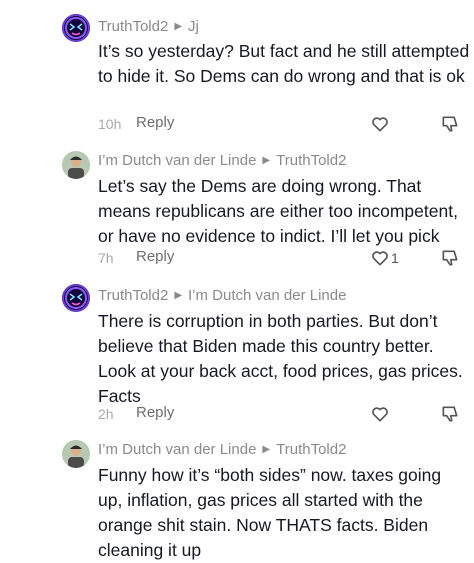  Describe the element at coordinates (395, 258) in the screenshot. I see `like-count: 1` at that location.